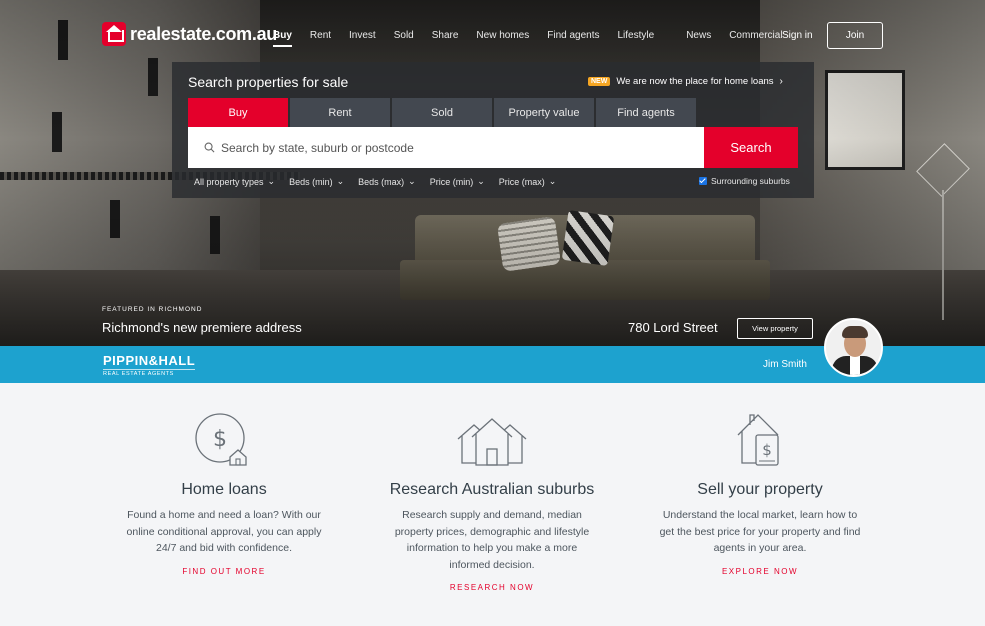  I want to click on logo-text: realestate.com.au, so click(203, 33).